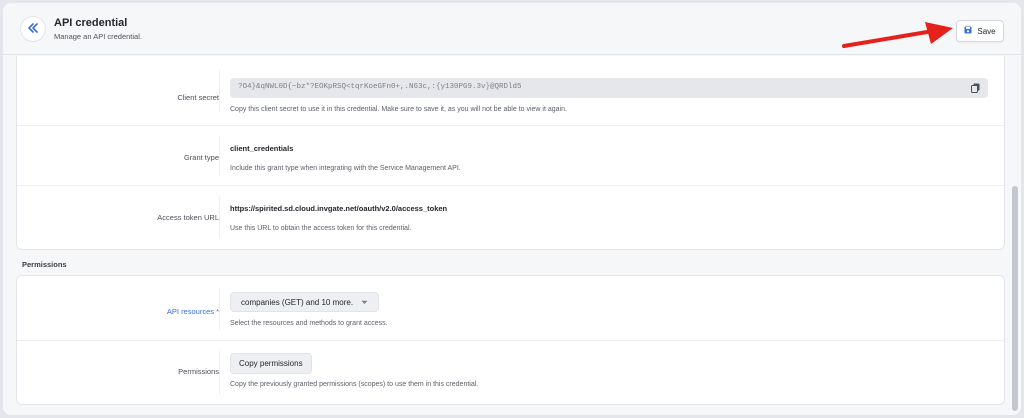 The width and height of the screenshot is (1024, 418). I want to click on permissions-section-title: Permissions, so click(44, 264).